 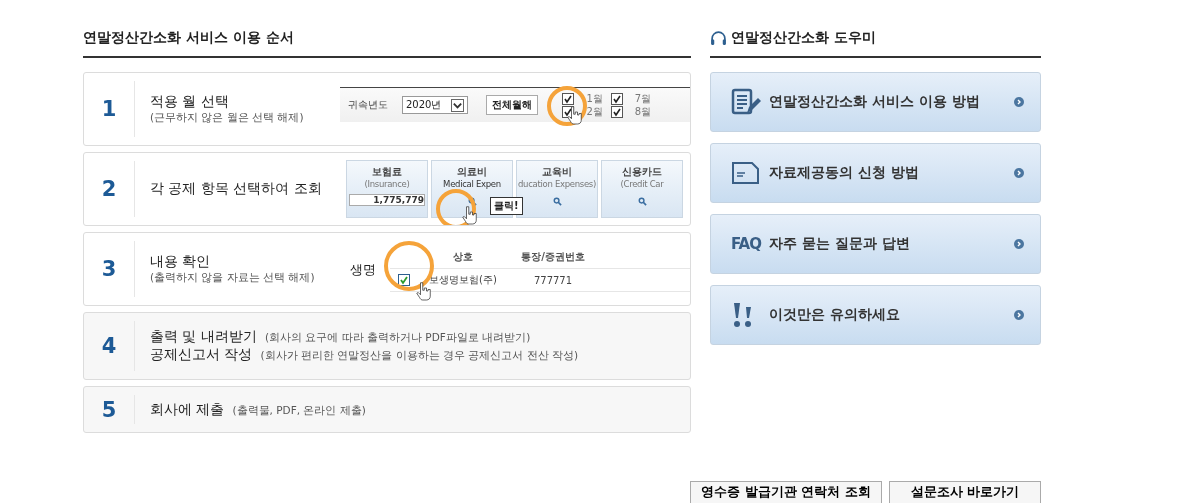 What do you see at coordinates (387, 172) in the screenshot?
I see `category-label: 보험료` at bounding box center [387, 172].